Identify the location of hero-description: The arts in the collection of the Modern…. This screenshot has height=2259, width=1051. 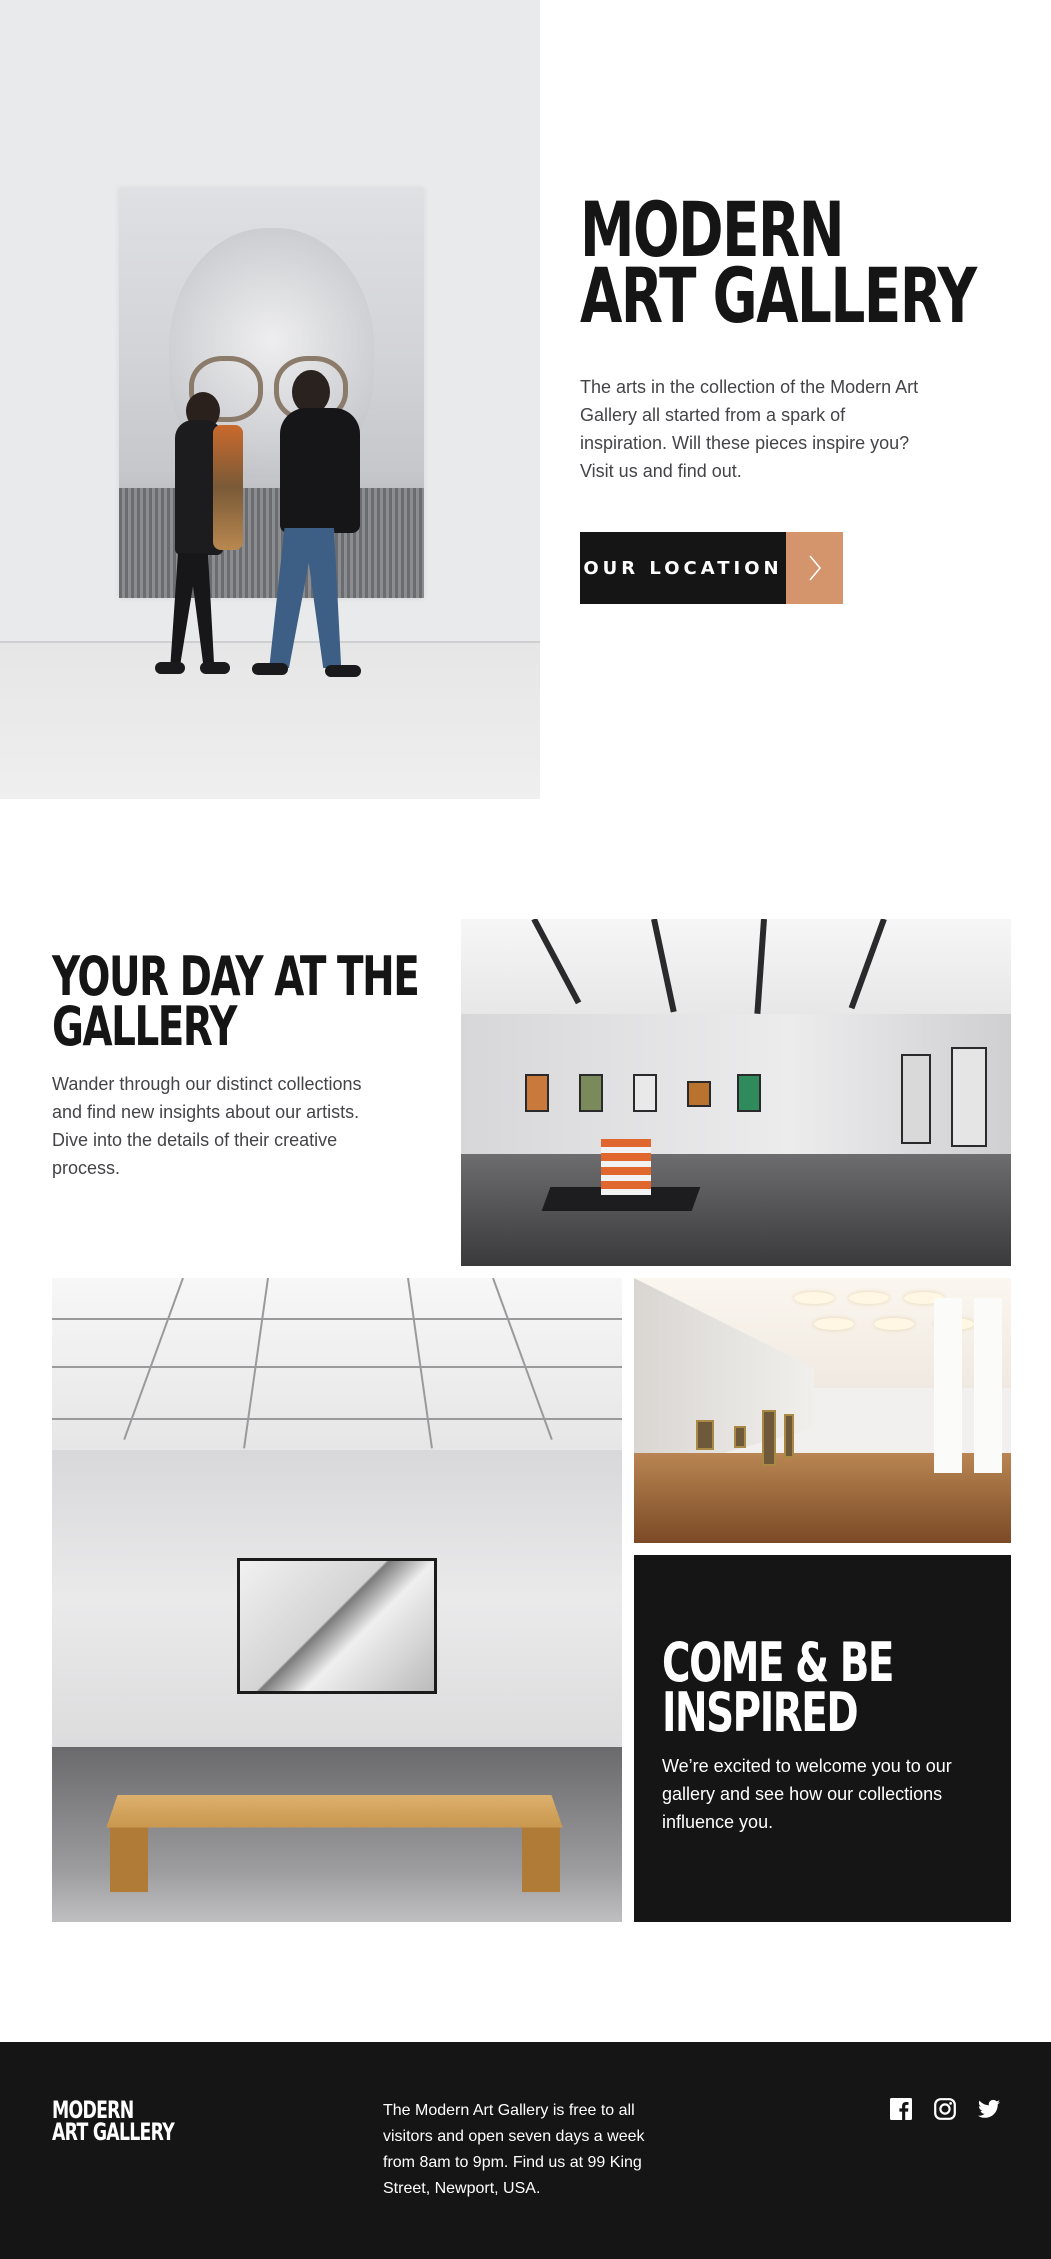
(749, 429).